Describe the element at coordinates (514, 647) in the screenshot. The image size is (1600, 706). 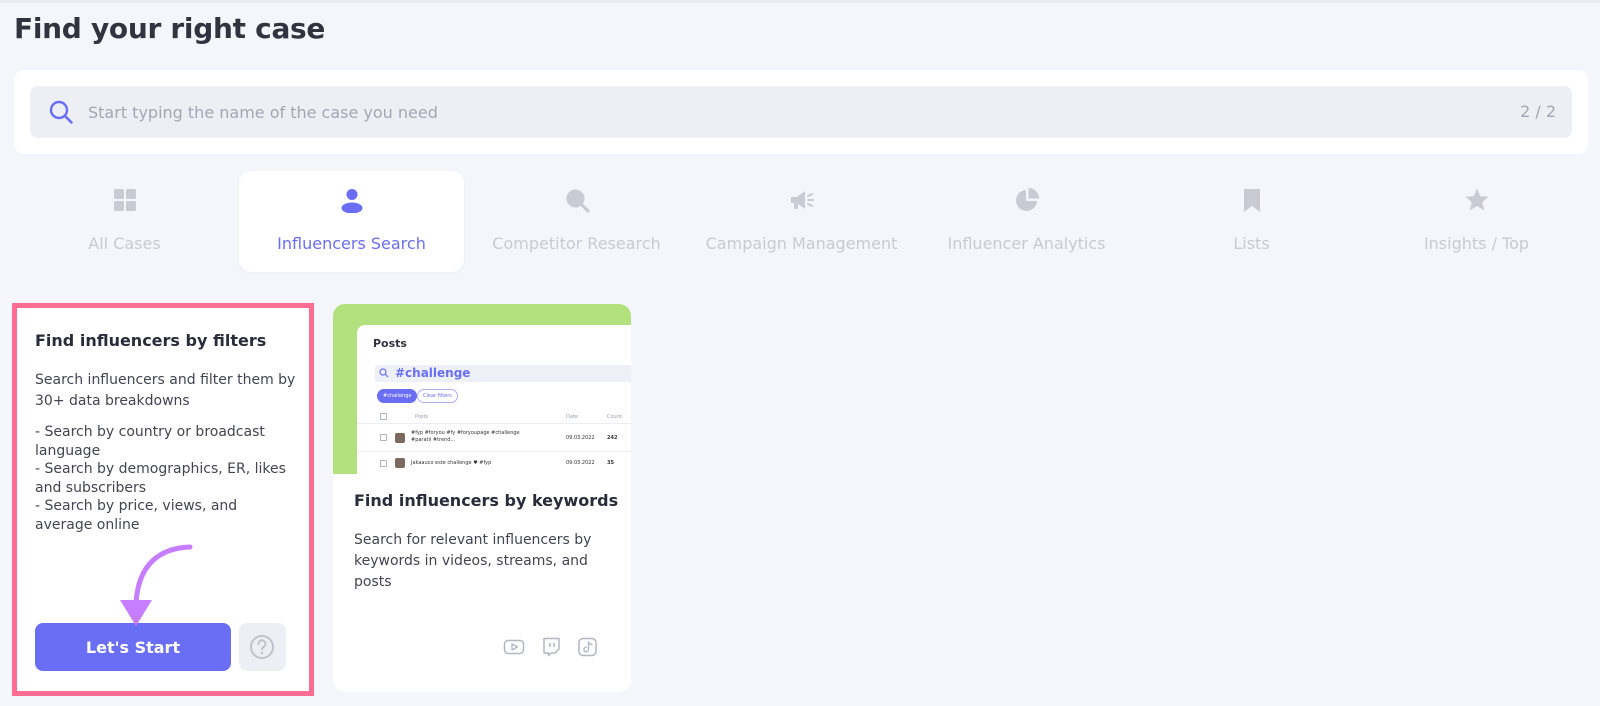
I see `youtube-icon` at that location.